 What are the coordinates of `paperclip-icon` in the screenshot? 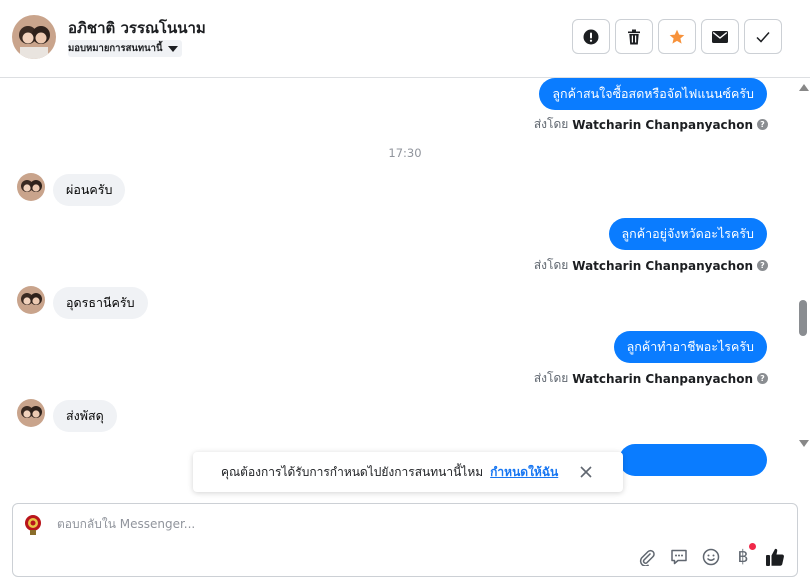 It's located at (647, 557).